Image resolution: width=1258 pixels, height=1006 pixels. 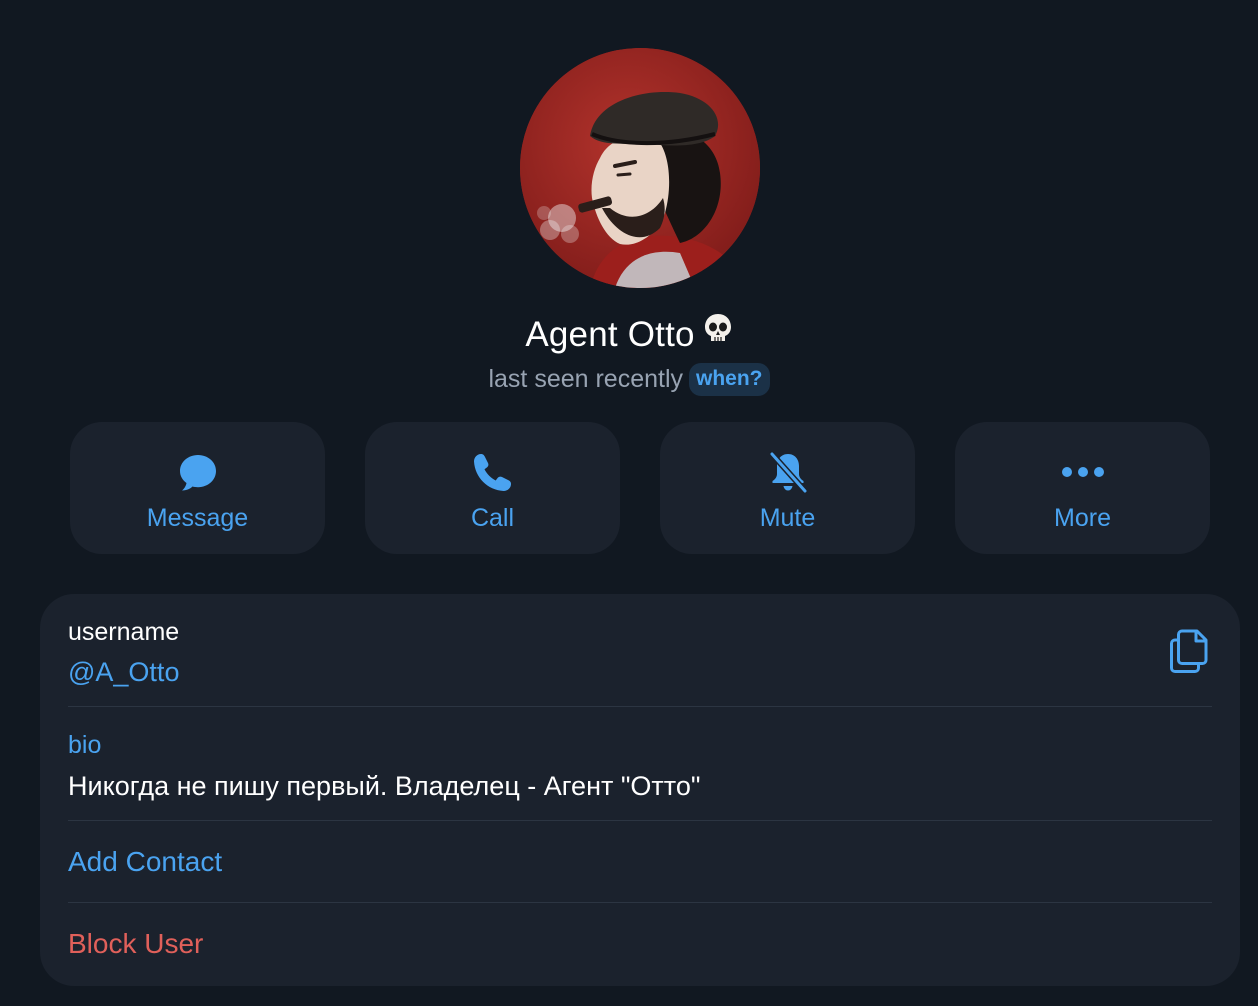 I want to click on mute-button: Mute, so click(x=787, y=488).